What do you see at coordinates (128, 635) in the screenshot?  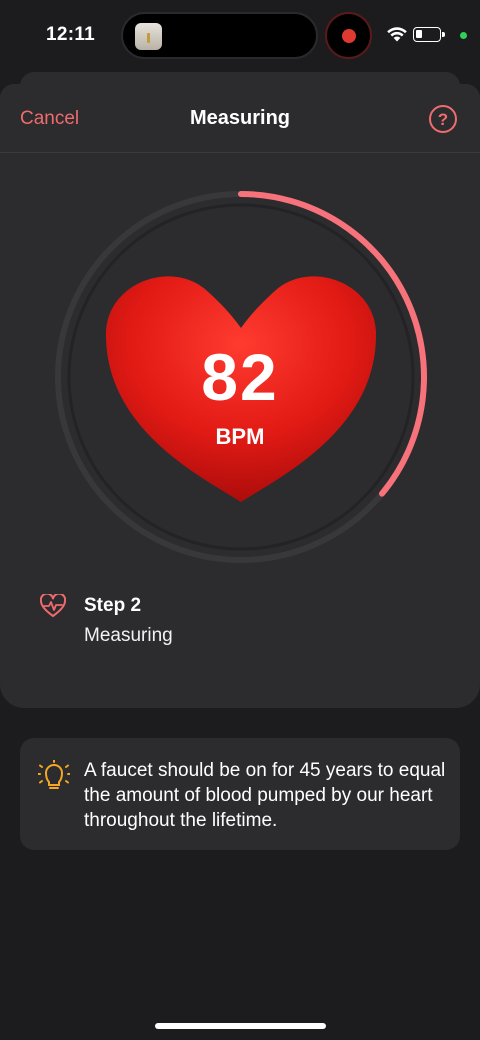 I see `step-subtitle: Measuring` at bounding box center [128, 635].